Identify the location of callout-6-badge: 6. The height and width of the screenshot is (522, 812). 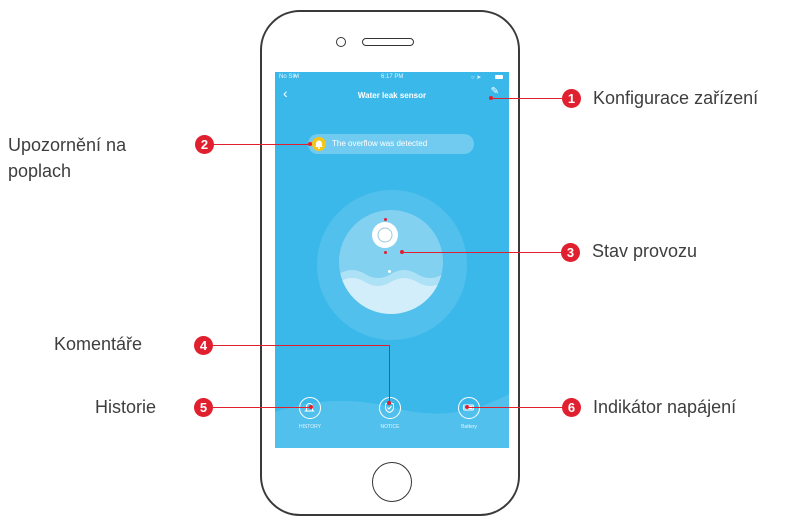
(571, 407).